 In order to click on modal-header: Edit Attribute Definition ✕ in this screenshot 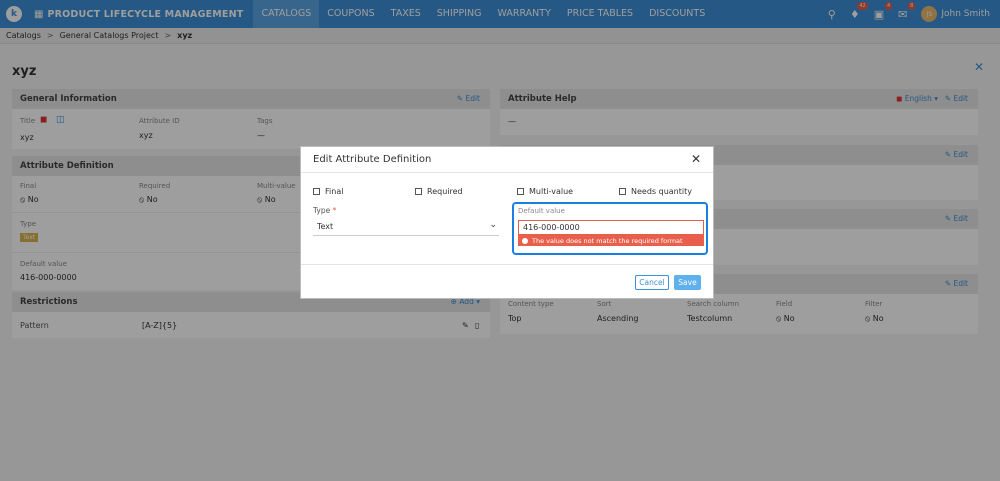, I will do `click(507, 160)`.